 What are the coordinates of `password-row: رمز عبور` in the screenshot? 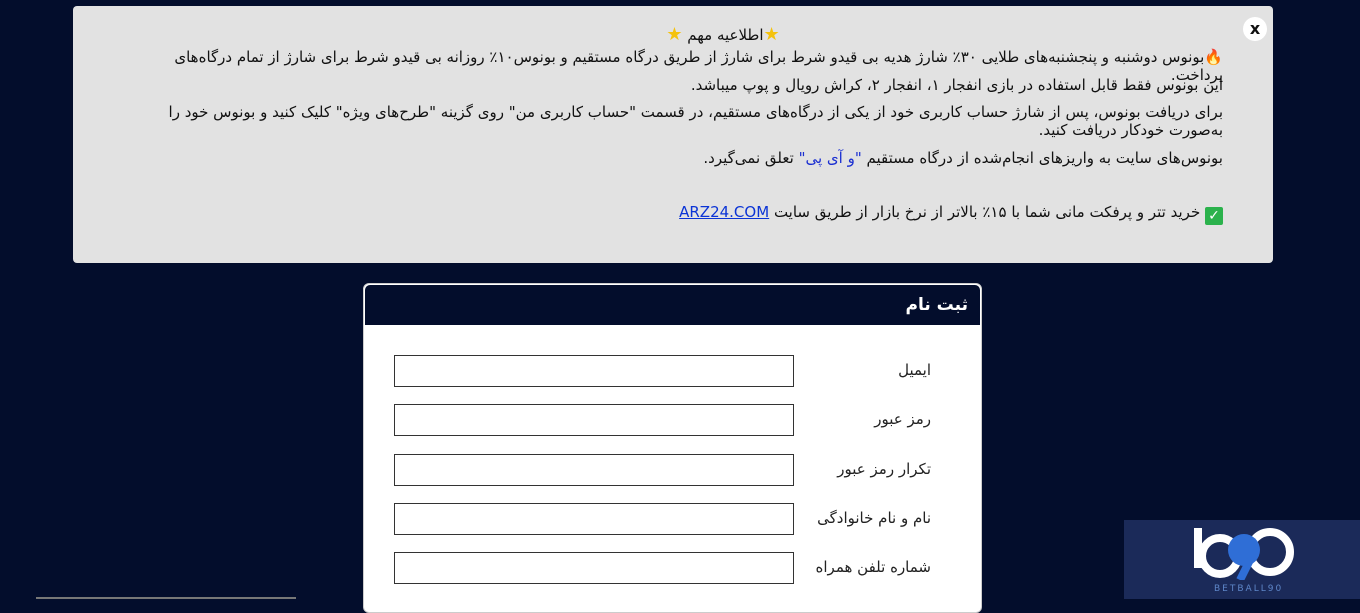 It's located at (672, 420).